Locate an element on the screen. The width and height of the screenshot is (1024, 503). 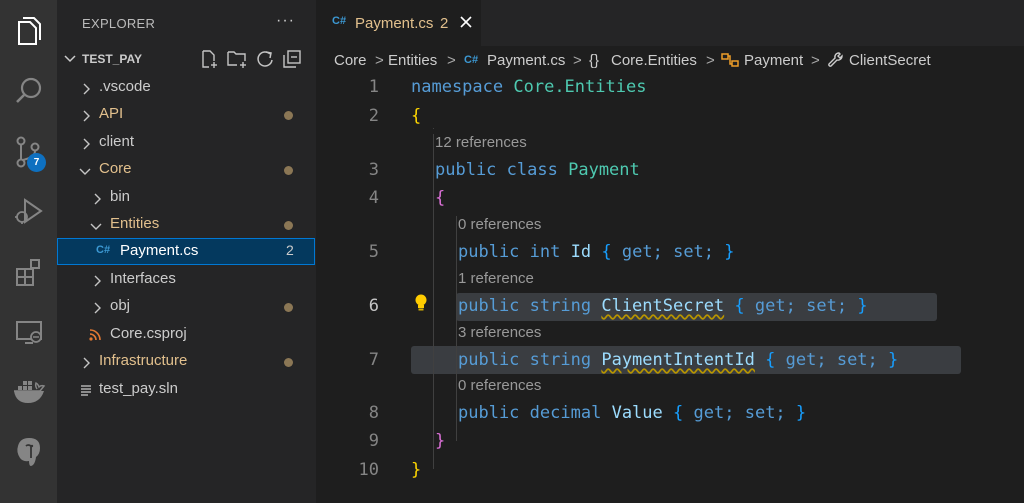
collapse-all-icon is located at coordinates (292, 61).